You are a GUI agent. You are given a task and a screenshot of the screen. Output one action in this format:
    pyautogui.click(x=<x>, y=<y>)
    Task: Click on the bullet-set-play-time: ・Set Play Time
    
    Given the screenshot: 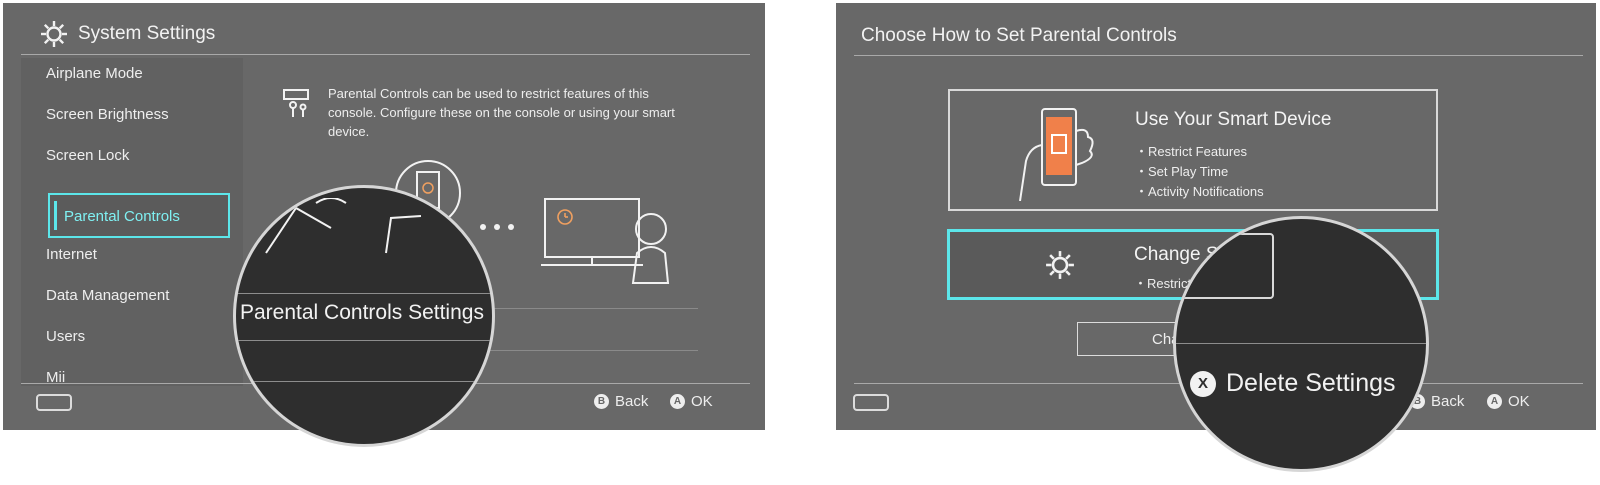 What is the action you would take?
    pyautogui.click(x=1182, y=171)
    